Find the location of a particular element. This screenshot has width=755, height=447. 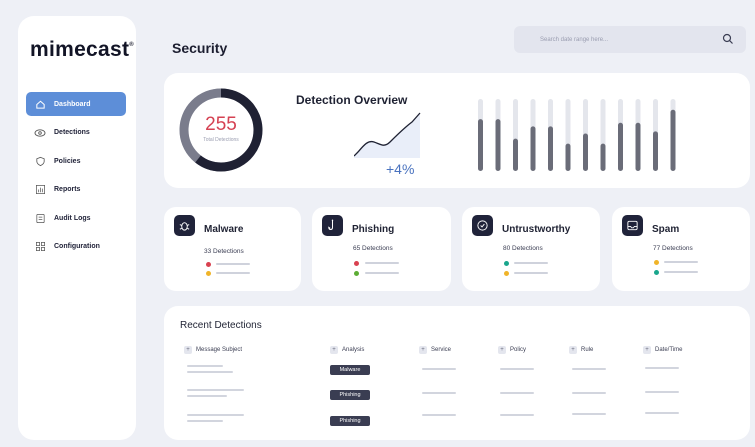

page-title: Security is located at coordinates (200, 48).